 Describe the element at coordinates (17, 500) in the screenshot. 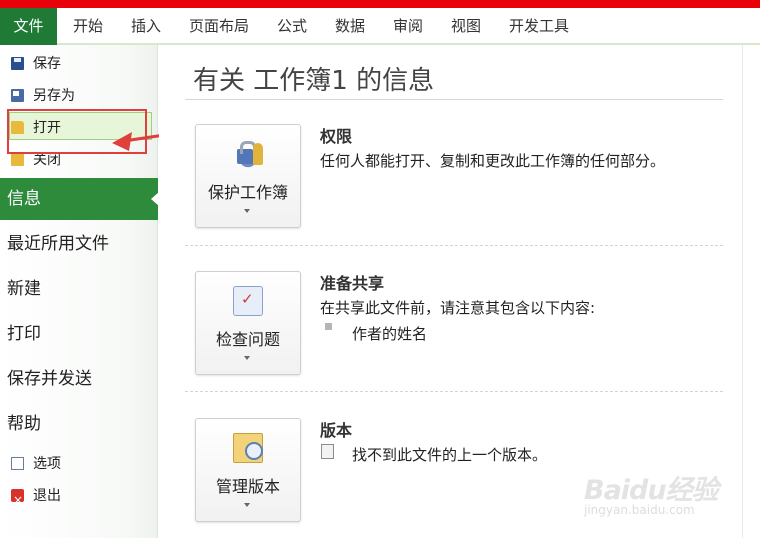

I see `exit-icon` at that location.